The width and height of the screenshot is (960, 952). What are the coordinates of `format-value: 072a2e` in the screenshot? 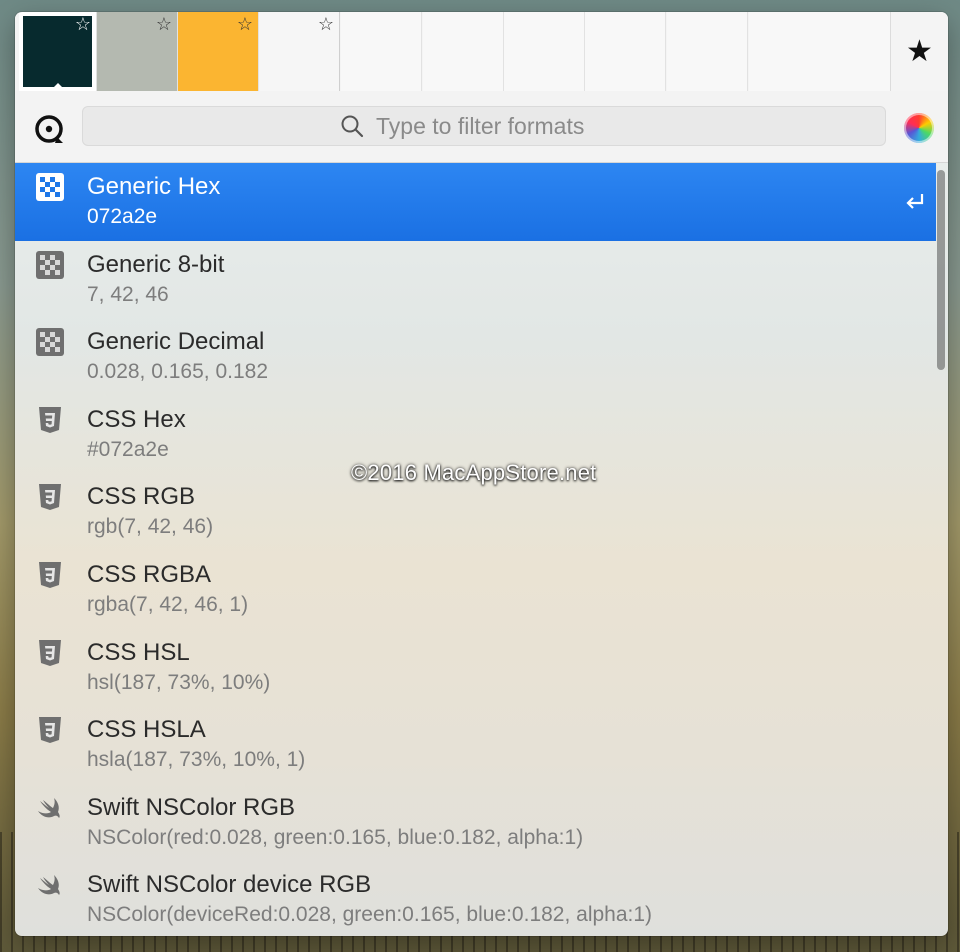 It's located at (122, 216).